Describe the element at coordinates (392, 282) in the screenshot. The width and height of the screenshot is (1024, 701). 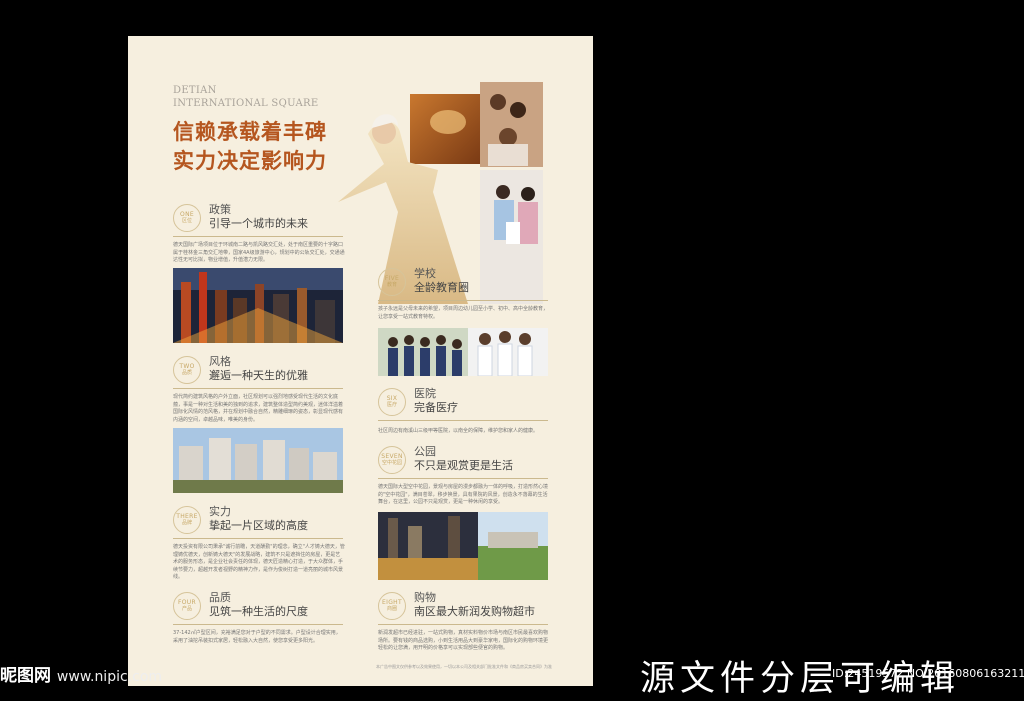
I see `section-badge: FIVE 教育` at that location.